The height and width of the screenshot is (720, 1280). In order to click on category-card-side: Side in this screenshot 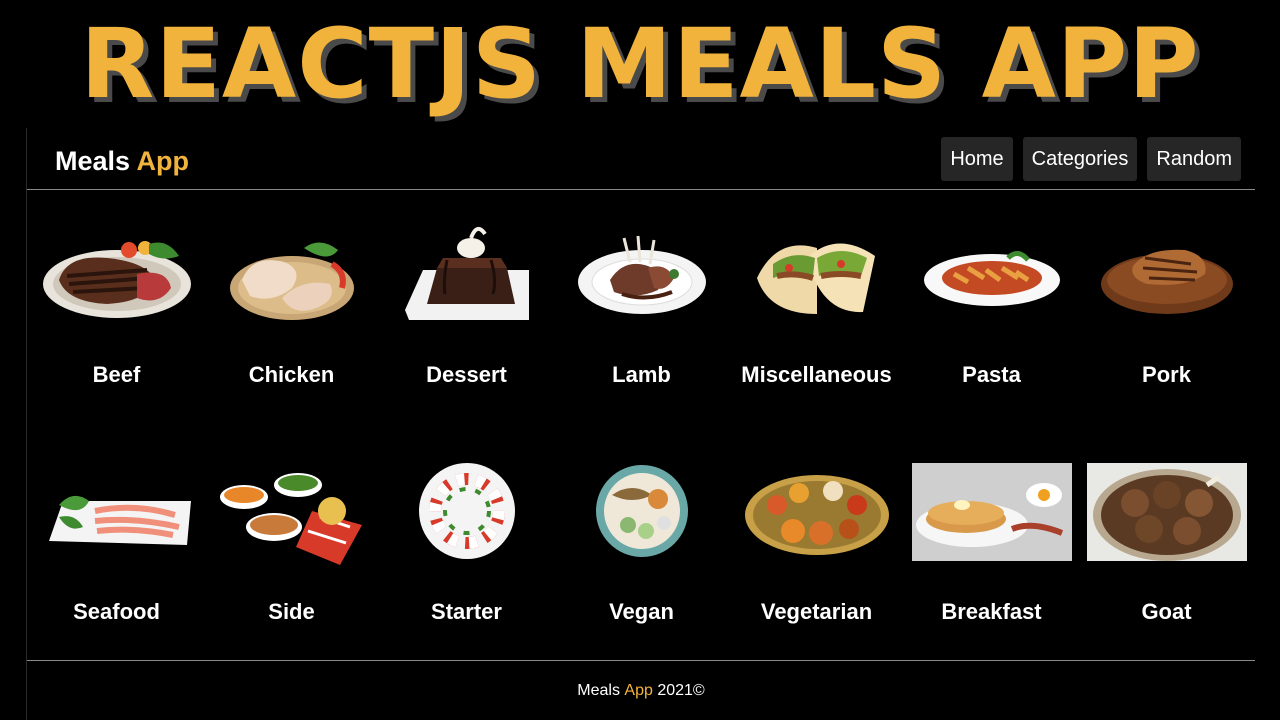, I will do `click(291, 542)`.